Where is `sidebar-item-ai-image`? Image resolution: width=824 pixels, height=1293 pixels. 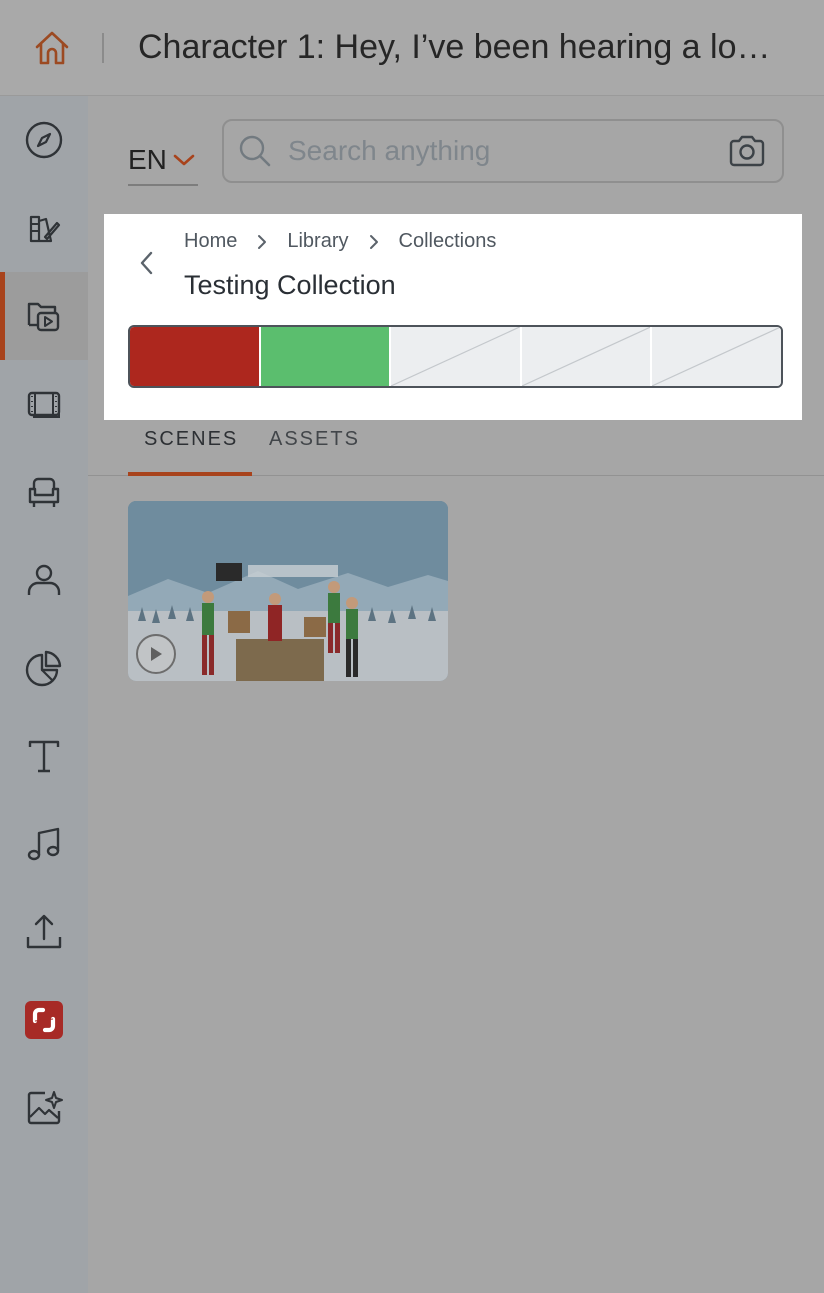 sidebar-item-ai-image is located at coordinates (44, 1108).